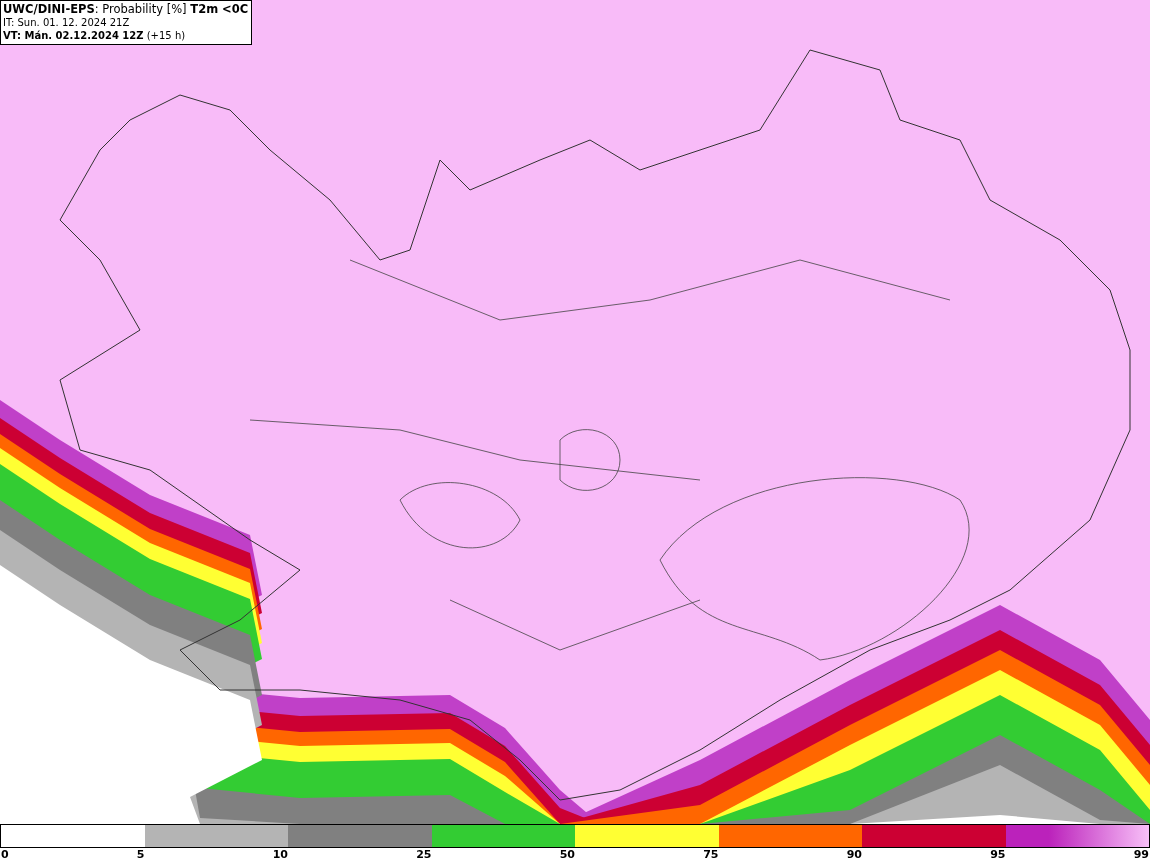 The image size is (1150, 863). What do you see at coordinates (998, 855) in the screenshot?
I see `legend-label: 95` at bounding box center [998, 855].